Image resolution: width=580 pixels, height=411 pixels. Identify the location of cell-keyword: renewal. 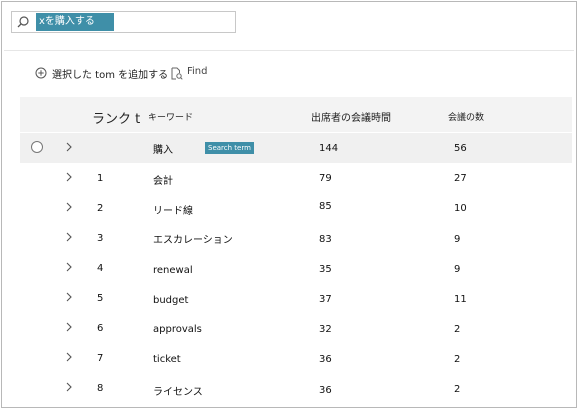
(173, 270).